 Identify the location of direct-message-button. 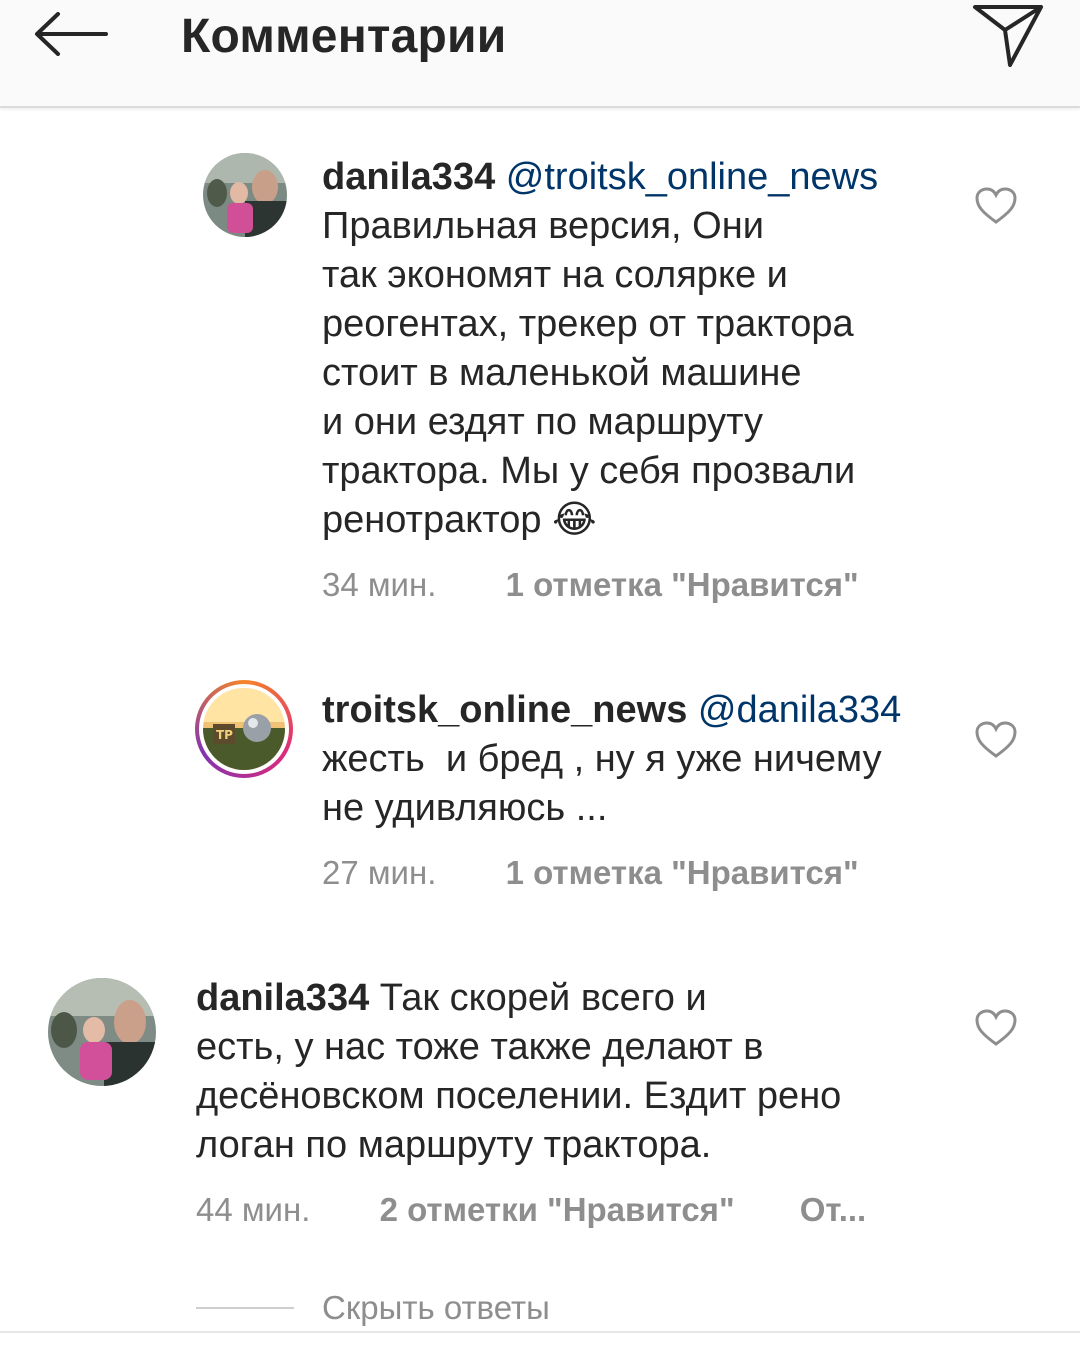
(1008, 36).